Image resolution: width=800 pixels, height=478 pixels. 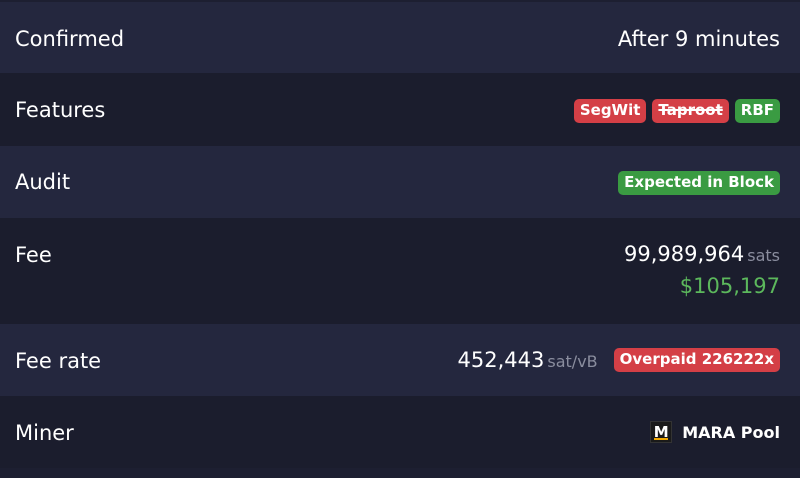 What do you see at coordinates (702, 270) in the screenshot?
I see `fee-value-wrap: 99,989,964 sats $105,197` at bounding box center [702, 270].